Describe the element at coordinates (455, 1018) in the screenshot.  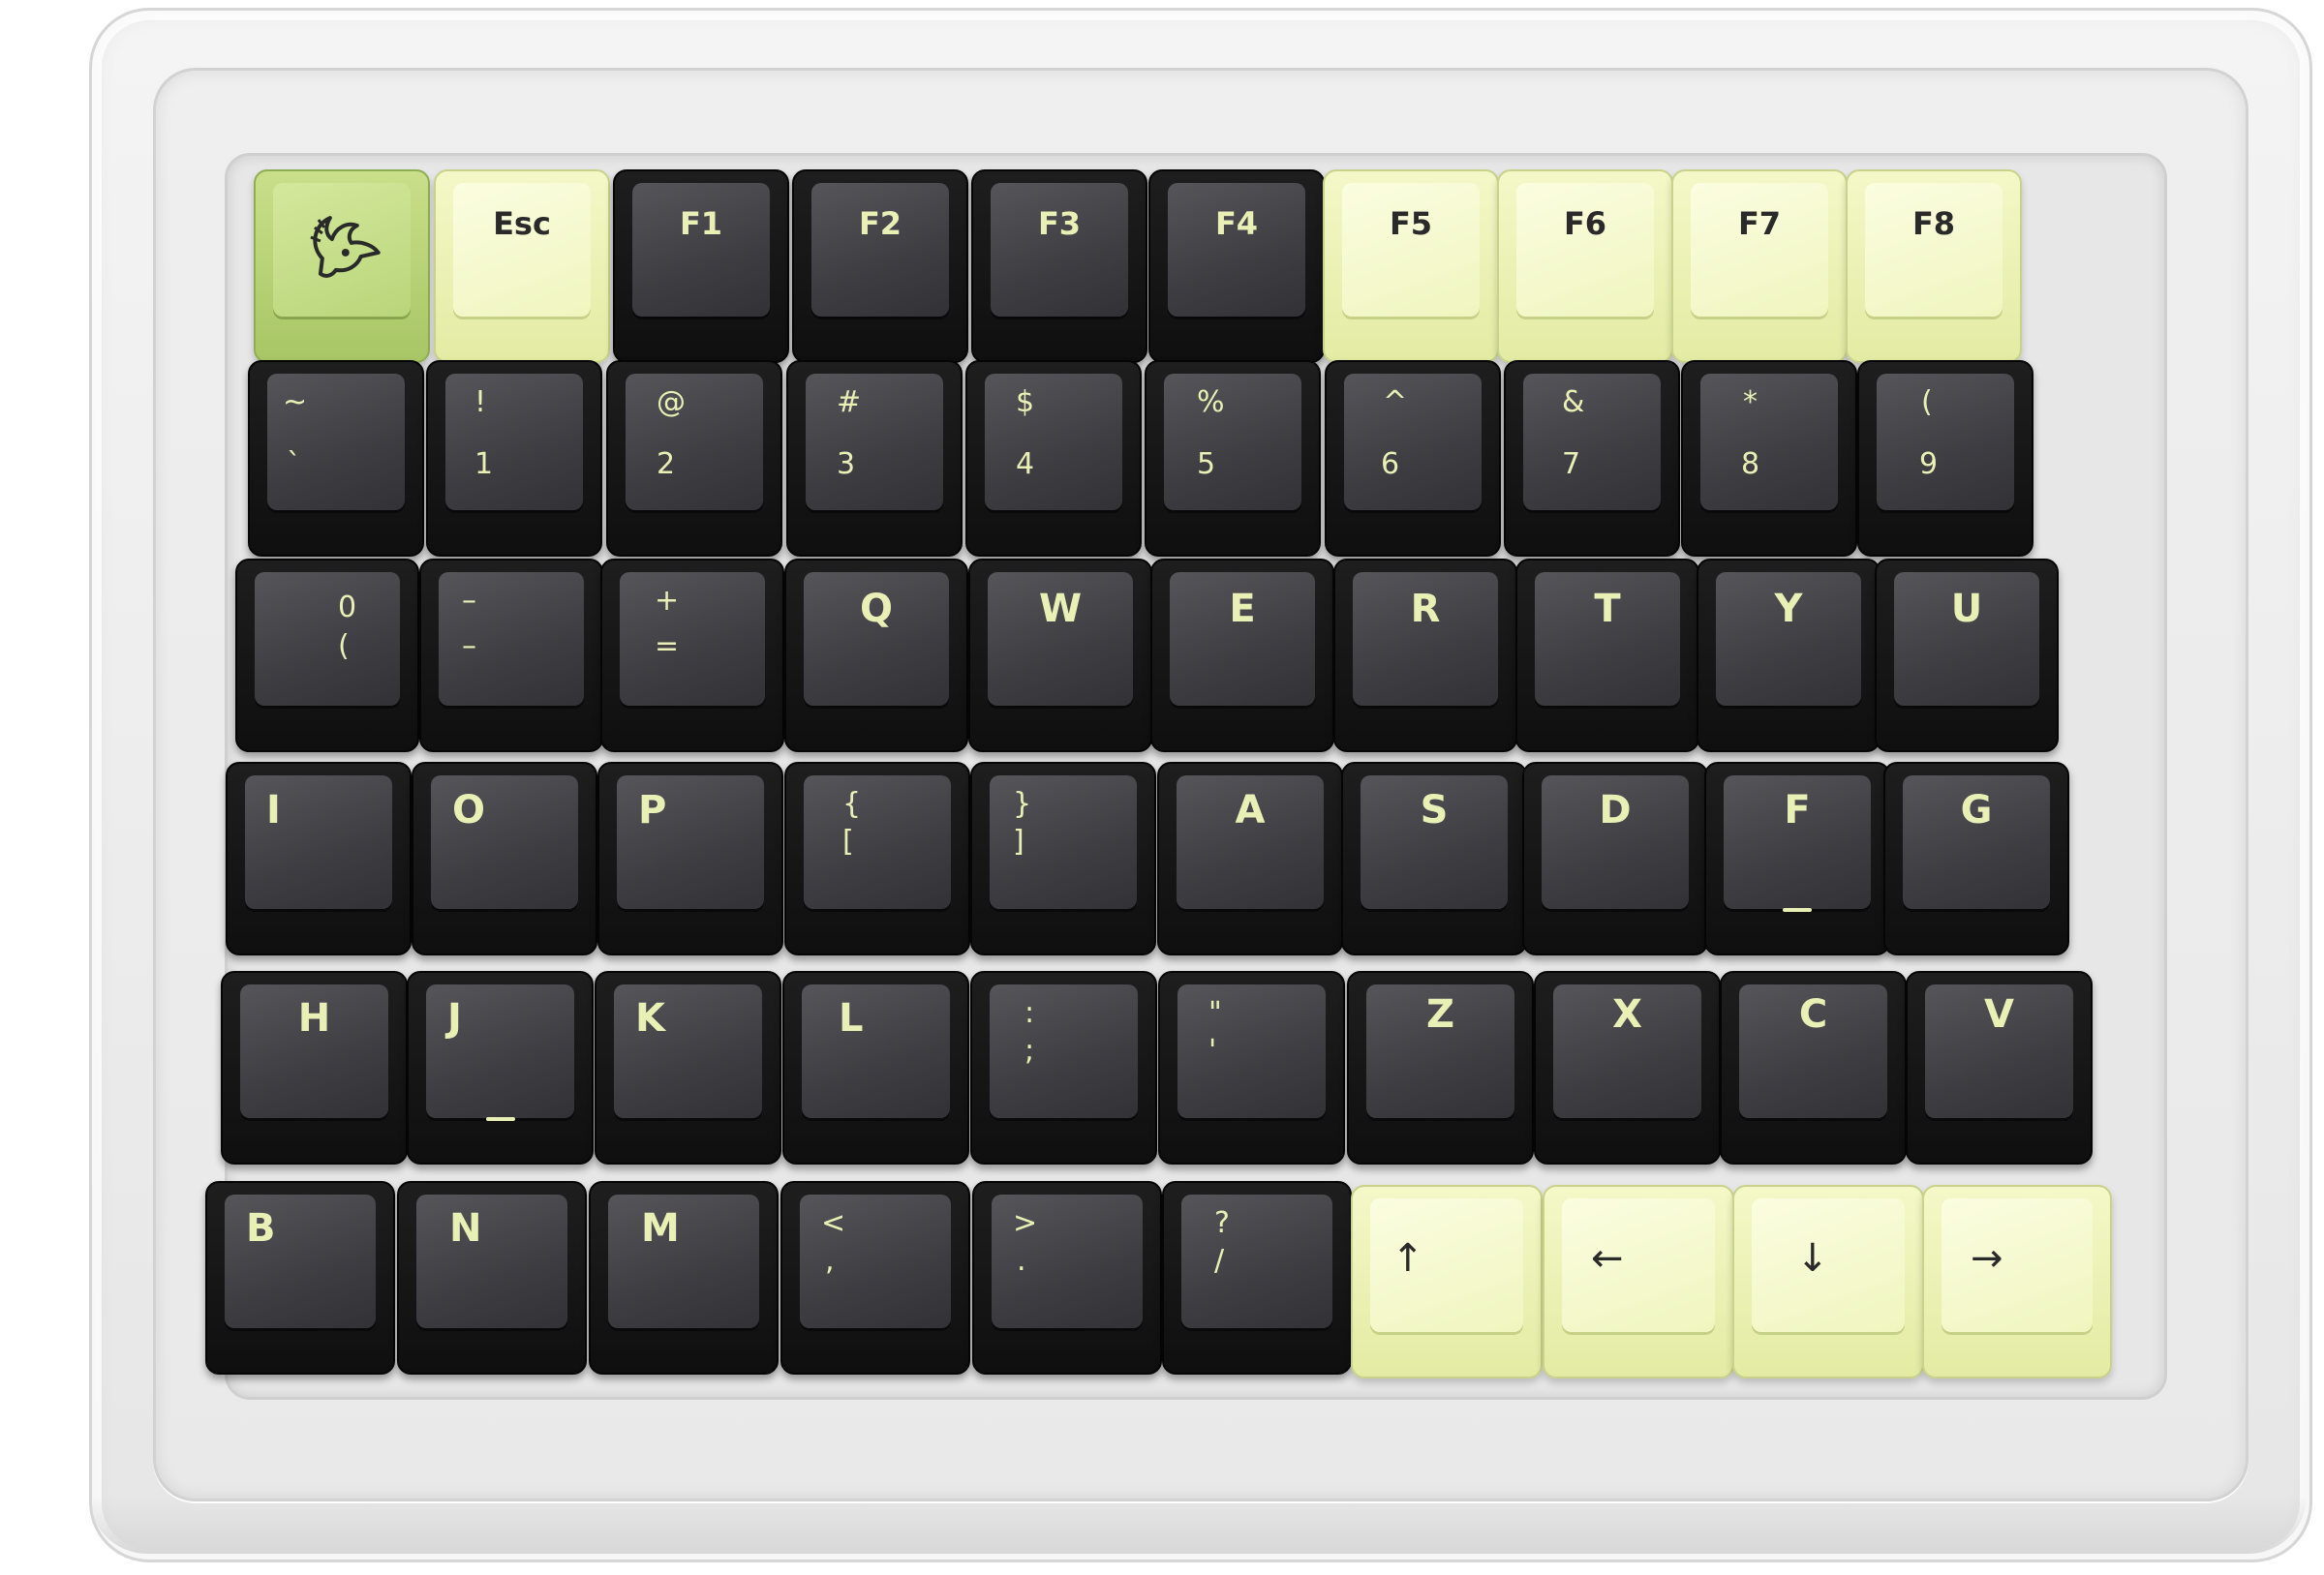
I see `keycap-legend: J` at that location.